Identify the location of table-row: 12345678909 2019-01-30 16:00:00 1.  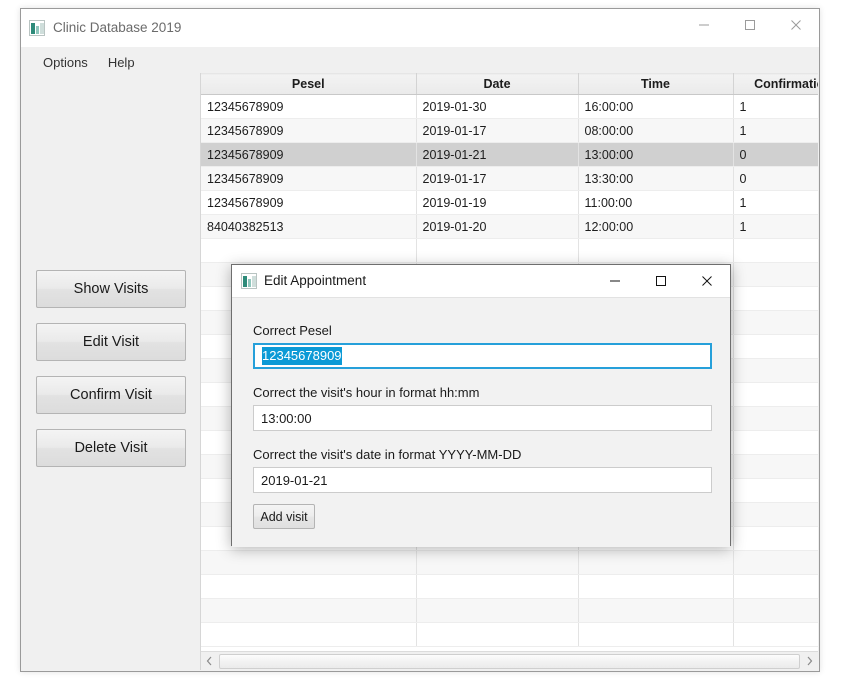
(509, 106).